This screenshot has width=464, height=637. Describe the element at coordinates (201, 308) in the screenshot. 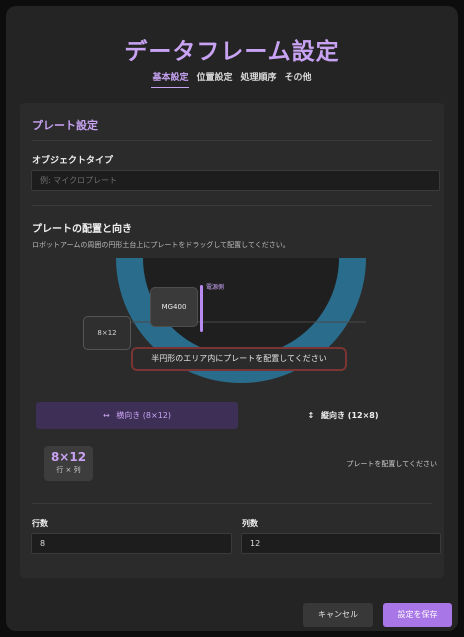

I see `power-side-bar` at that location.